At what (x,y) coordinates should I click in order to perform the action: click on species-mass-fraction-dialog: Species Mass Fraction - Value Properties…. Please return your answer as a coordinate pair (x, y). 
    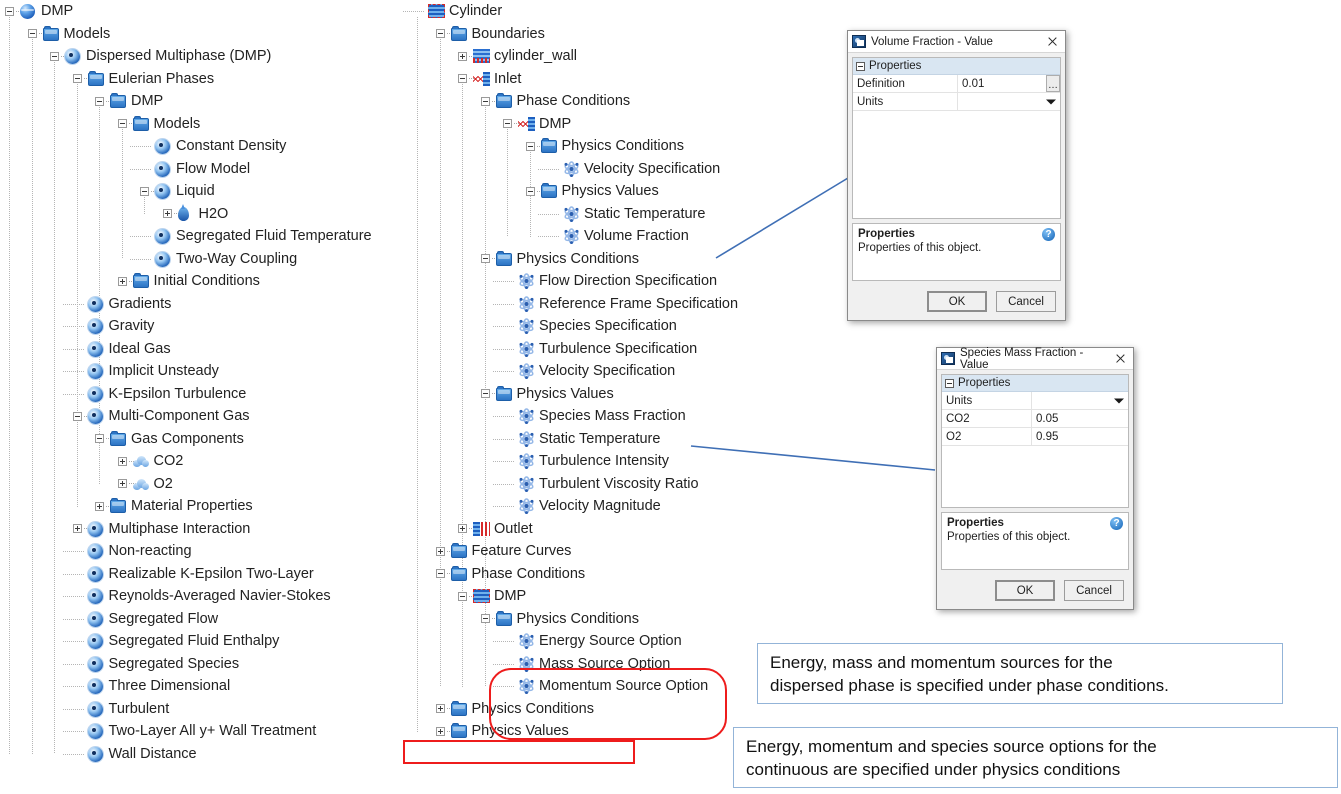
    Looking at the image, I should click on (1035, 478).